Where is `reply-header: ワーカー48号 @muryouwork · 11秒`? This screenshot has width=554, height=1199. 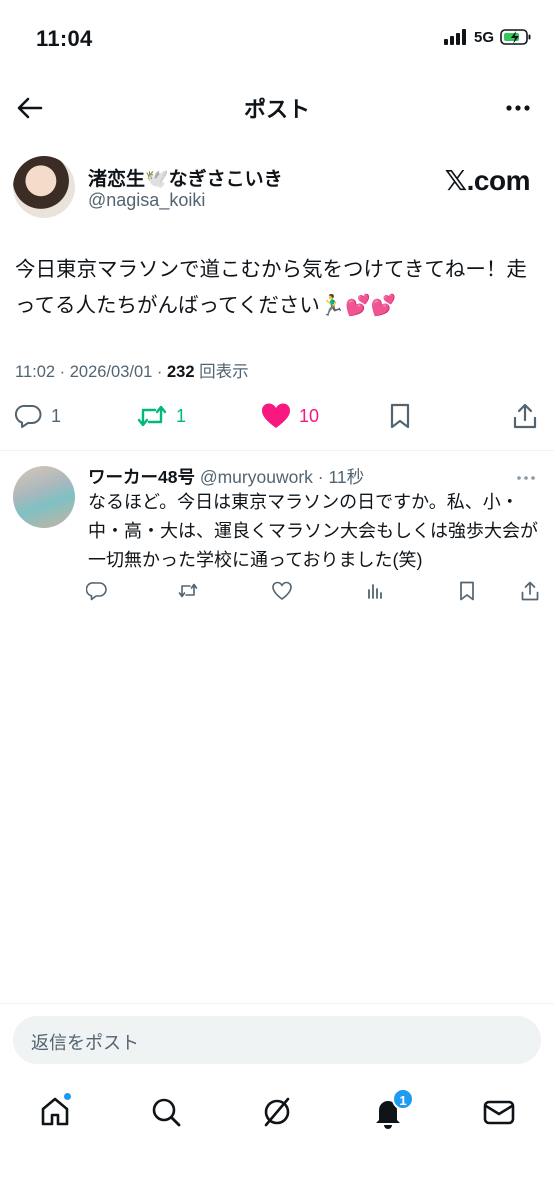
reply-header: ワーカー48号 @muryouwork · 11秒 is located at coordinates (226, 476).